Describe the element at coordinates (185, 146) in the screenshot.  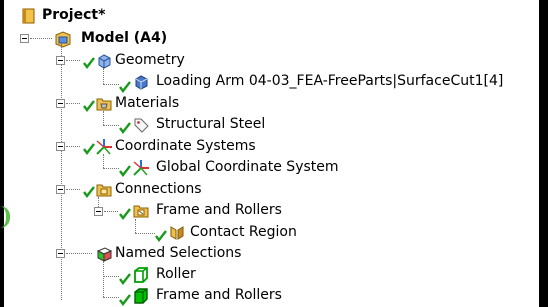
I see `coordinate-systems-label: Coordinate Systems` at that location.